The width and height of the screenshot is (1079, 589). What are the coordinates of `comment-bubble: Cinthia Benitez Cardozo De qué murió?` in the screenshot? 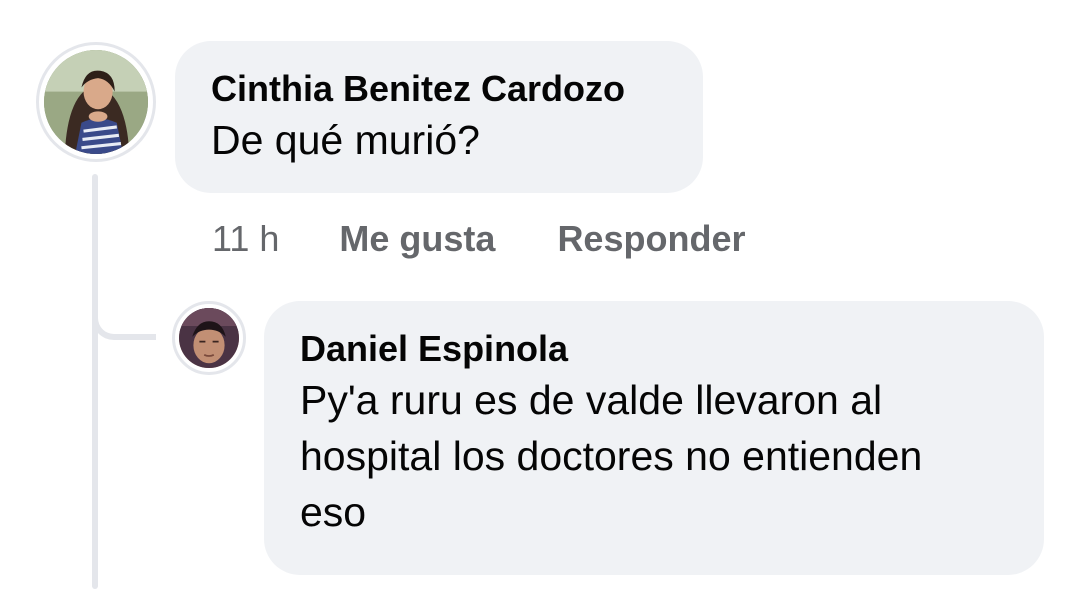 It's located at (439, 117).